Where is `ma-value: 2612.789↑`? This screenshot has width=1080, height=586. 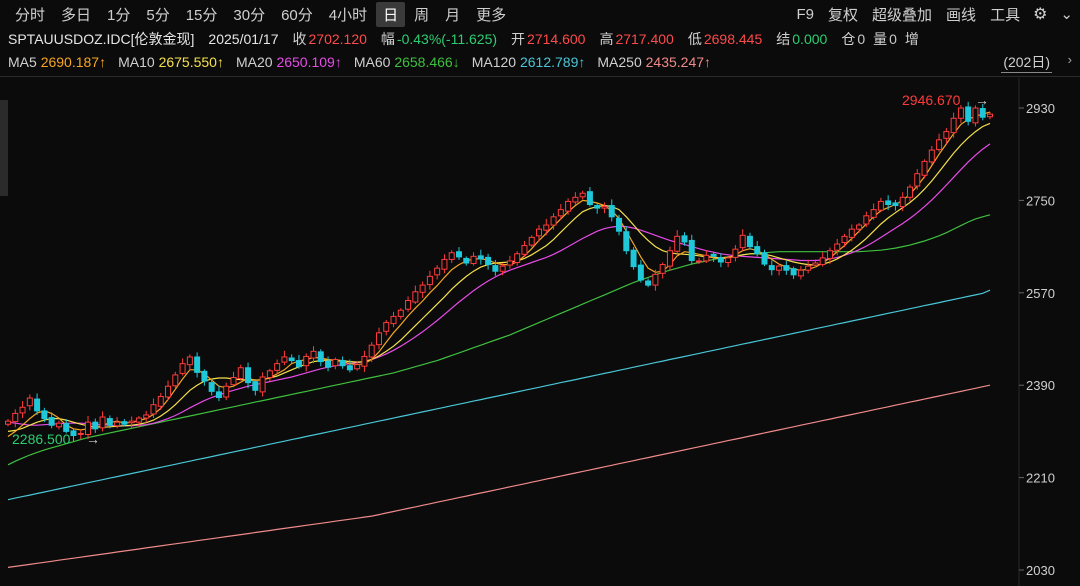
ma-value: 2612.789↑ is located at coordinates (552, 62).